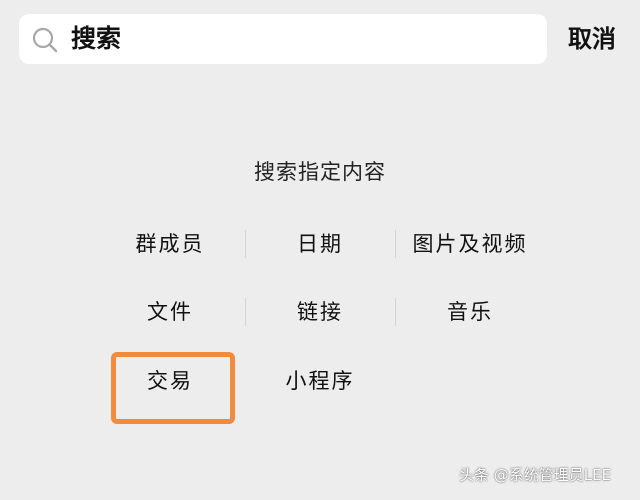 The height and width of the screenshot is (500, 640). What do you see at coordinates (592, 39) in the screenshot?
I see `cancel-button: 取消` at bounding box center [592, 39].